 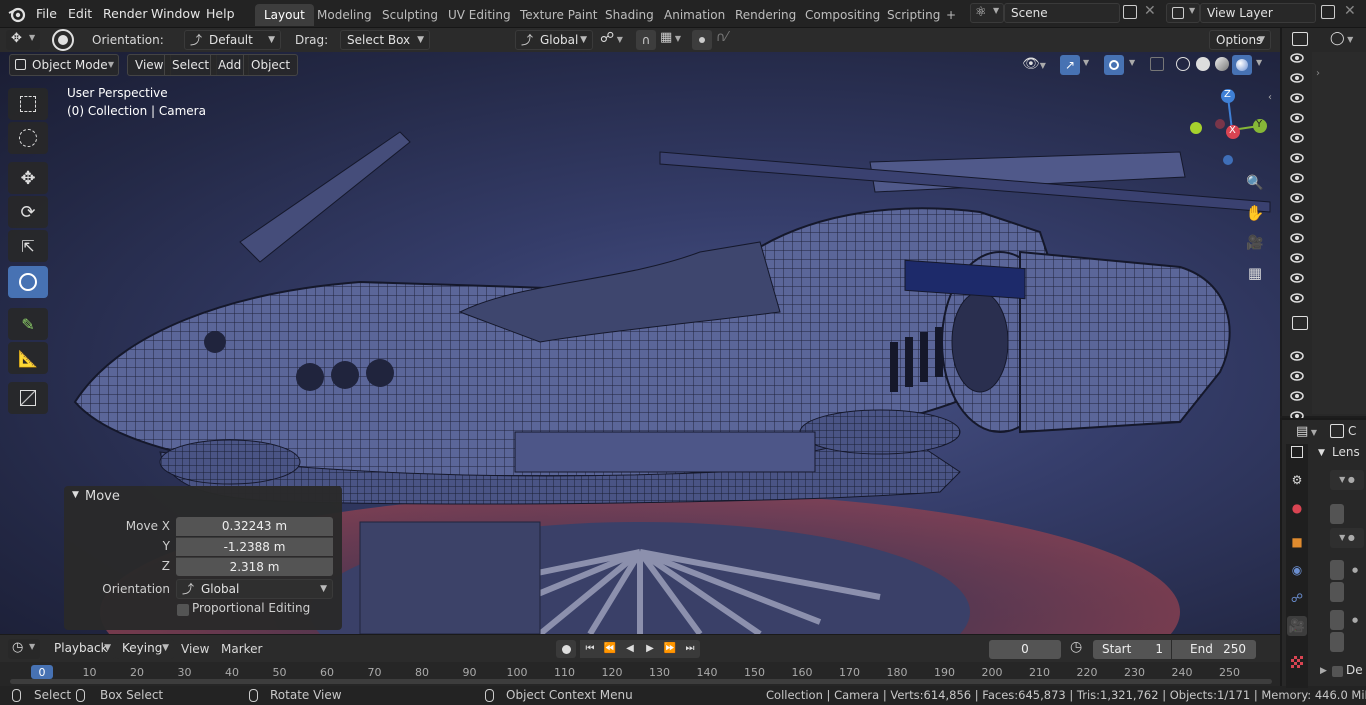 What do you see at coordinates (1347, 480) in the screenshot?
I see `lens-type-dropdown: ▼ ●` at bounding box center [1347, 480].